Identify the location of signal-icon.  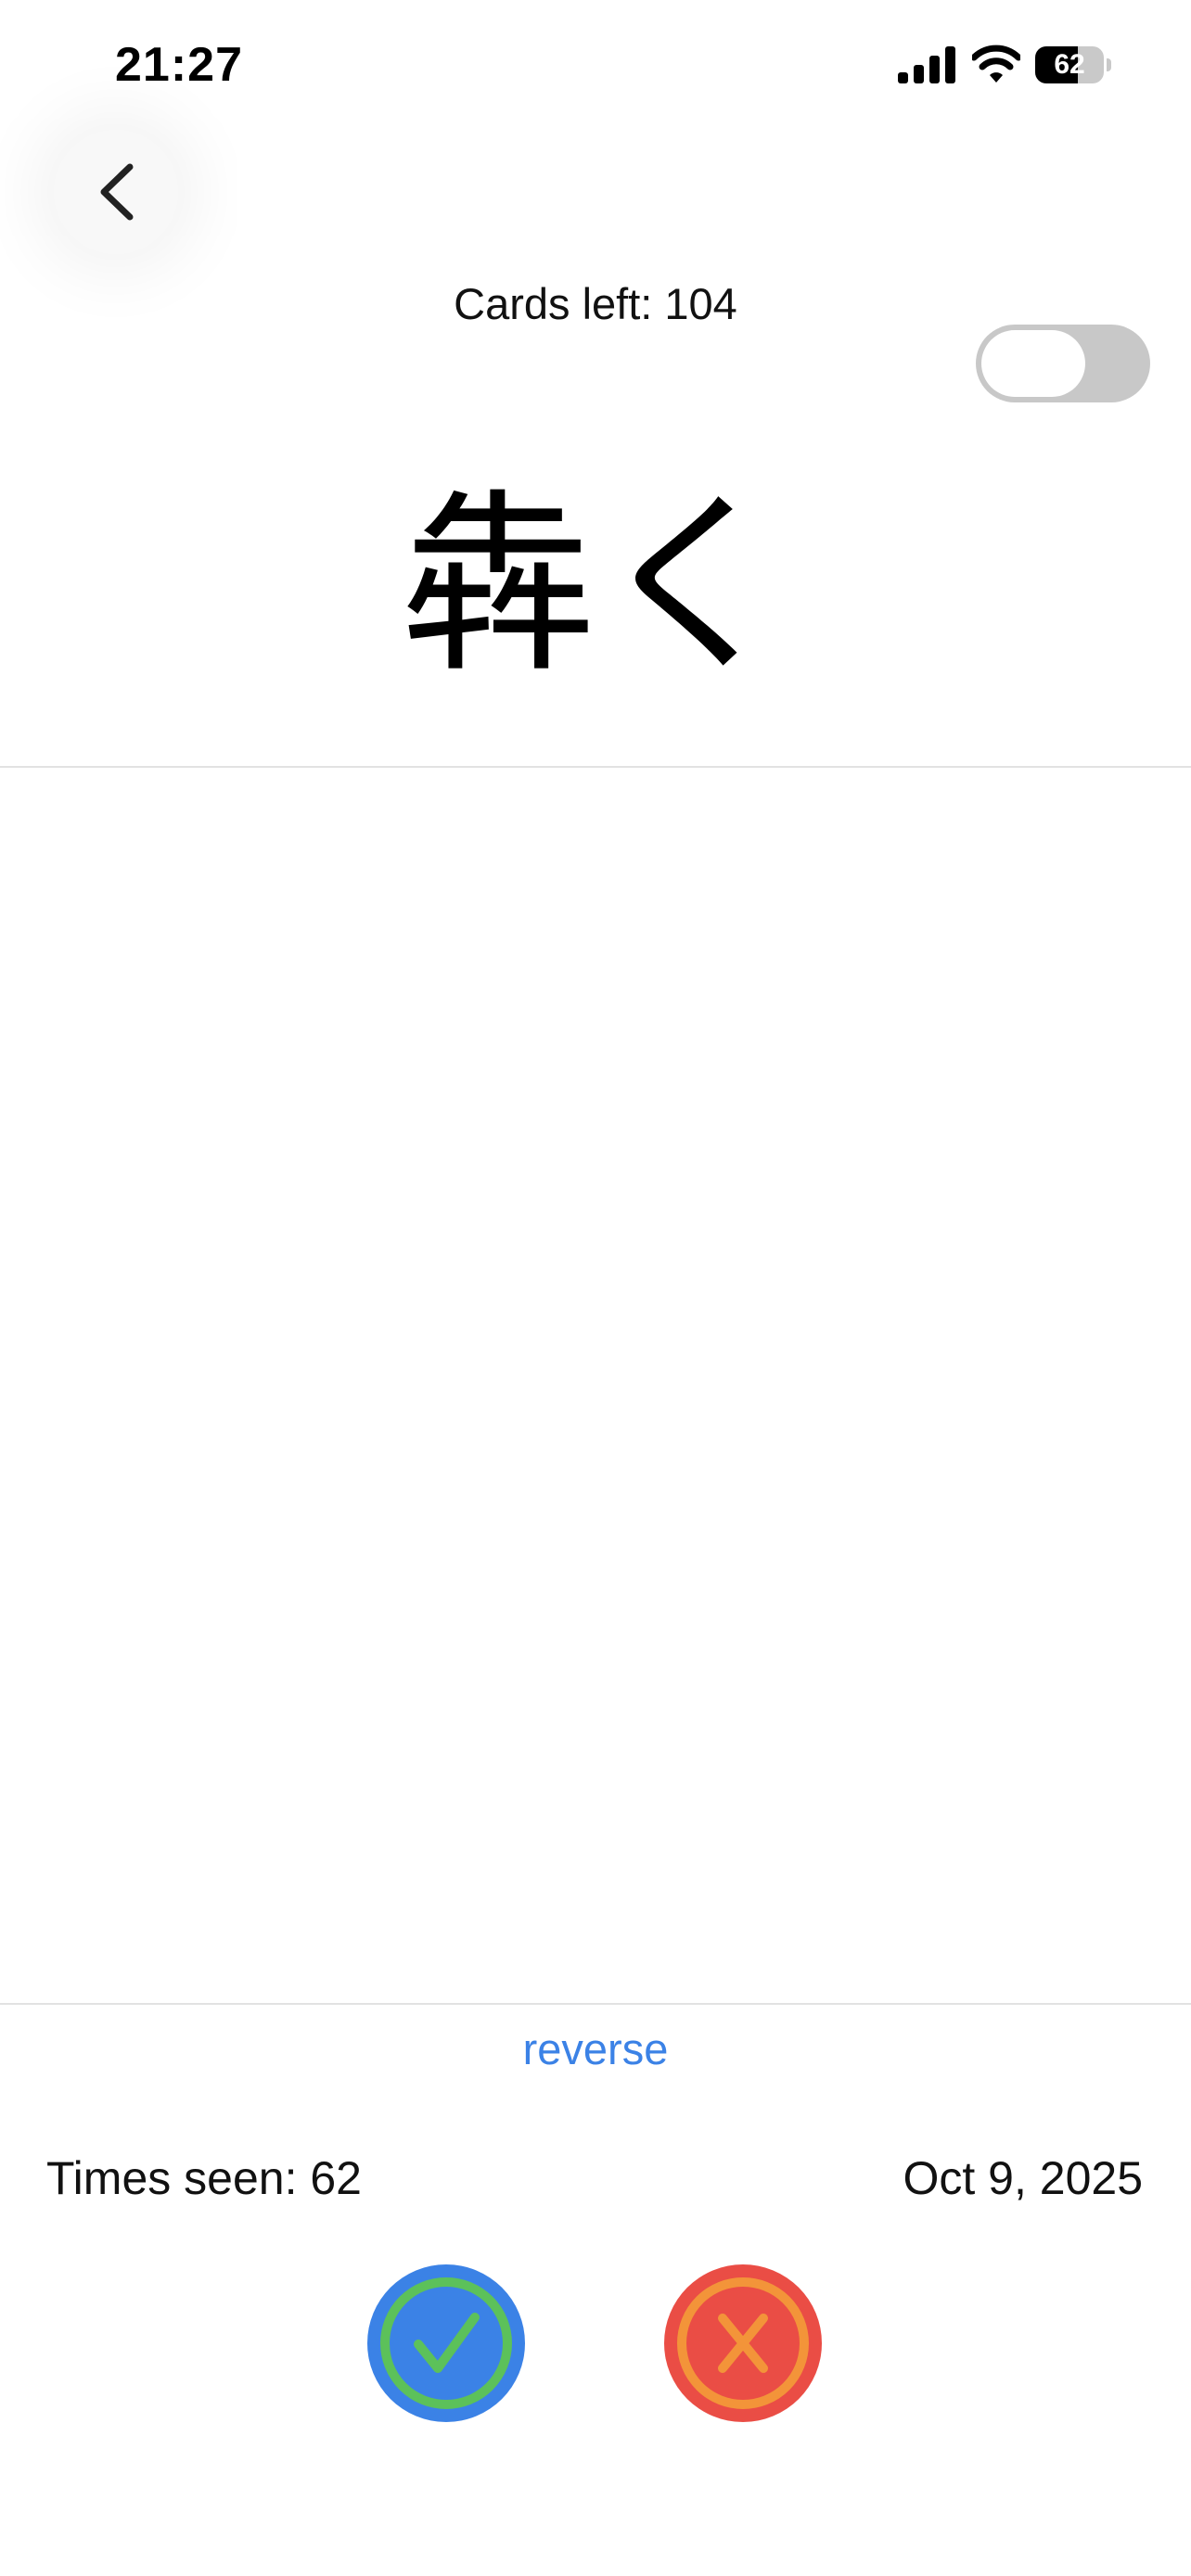
(926, 64).